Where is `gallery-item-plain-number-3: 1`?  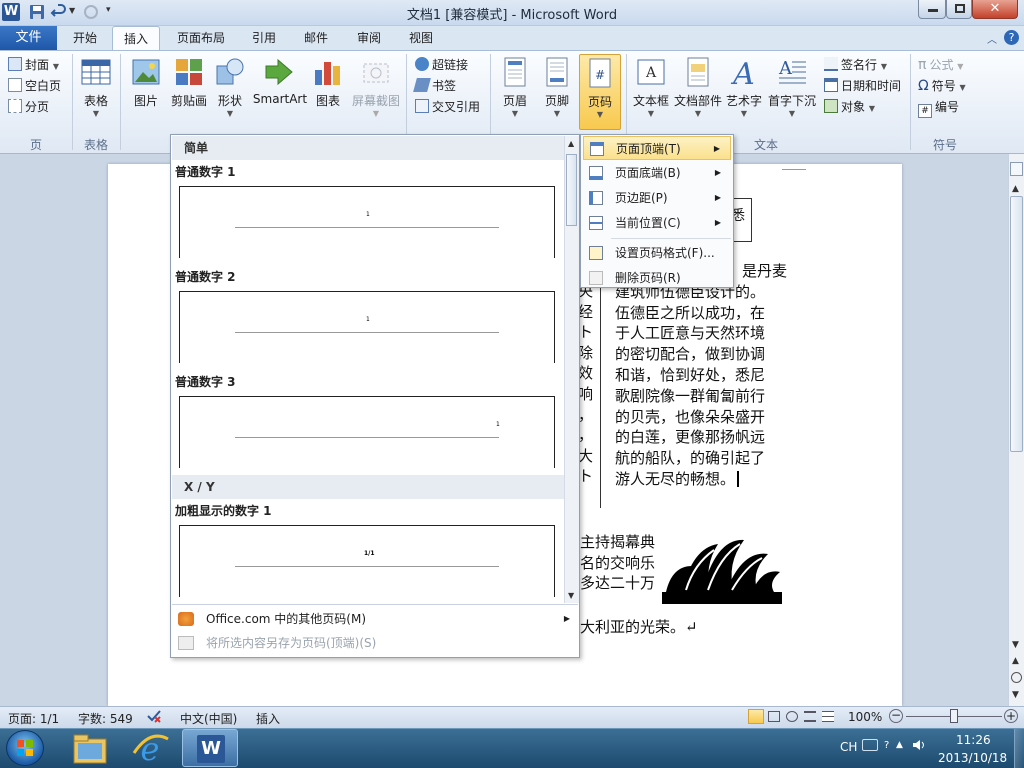
gallery-item-plain-number-3: 1 is located at coordinates (367, 432).